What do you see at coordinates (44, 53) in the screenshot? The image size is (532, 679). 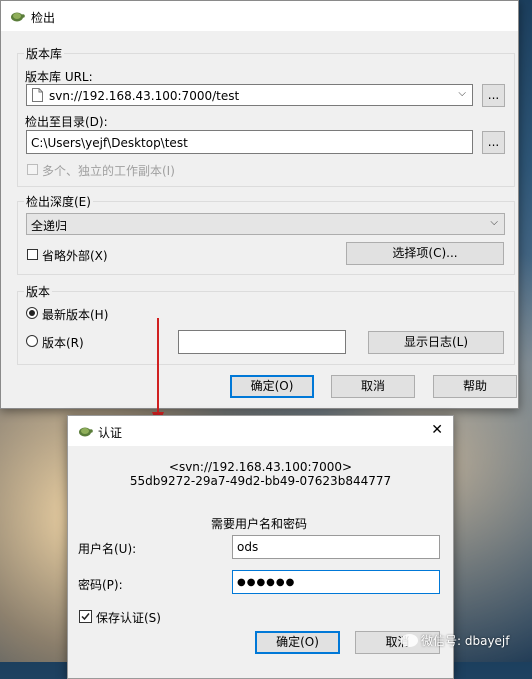 I see `repository-group-label: 版本库` at bounding box center [44, 53].